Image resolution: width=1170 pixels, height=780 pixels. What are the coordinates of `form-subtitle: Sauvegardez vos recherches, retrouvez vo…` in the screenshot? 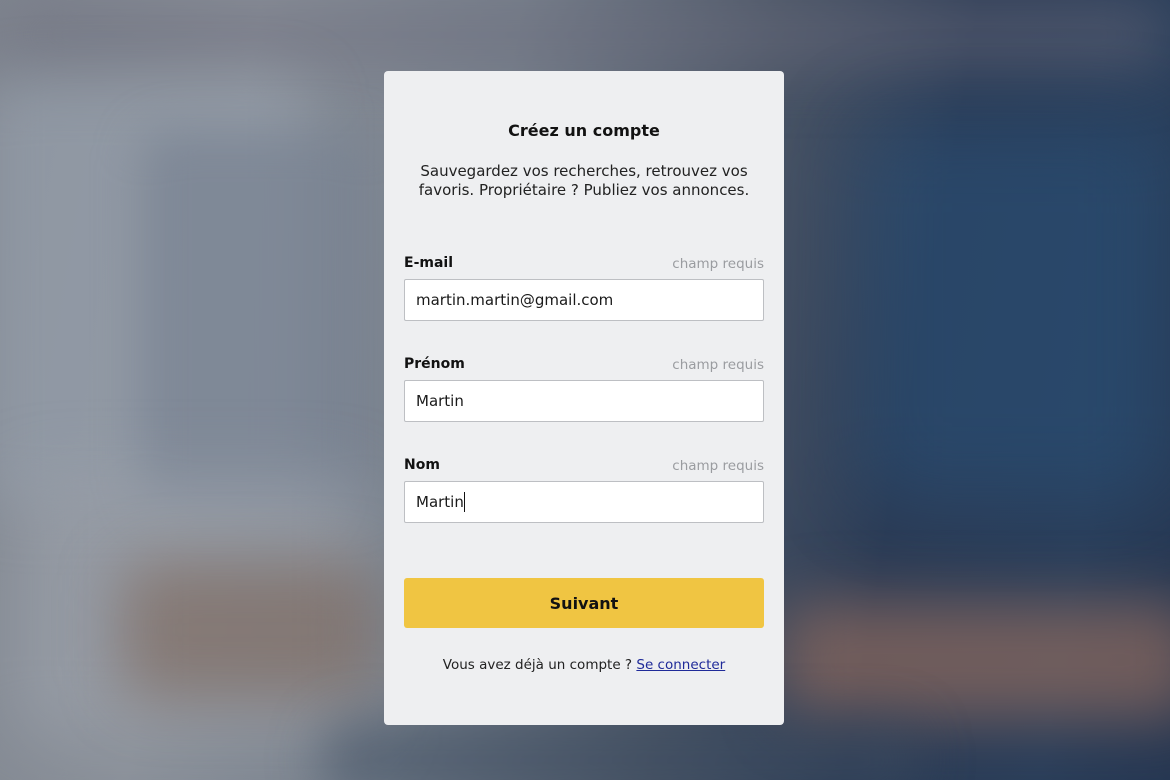 It's located at (584, 180).